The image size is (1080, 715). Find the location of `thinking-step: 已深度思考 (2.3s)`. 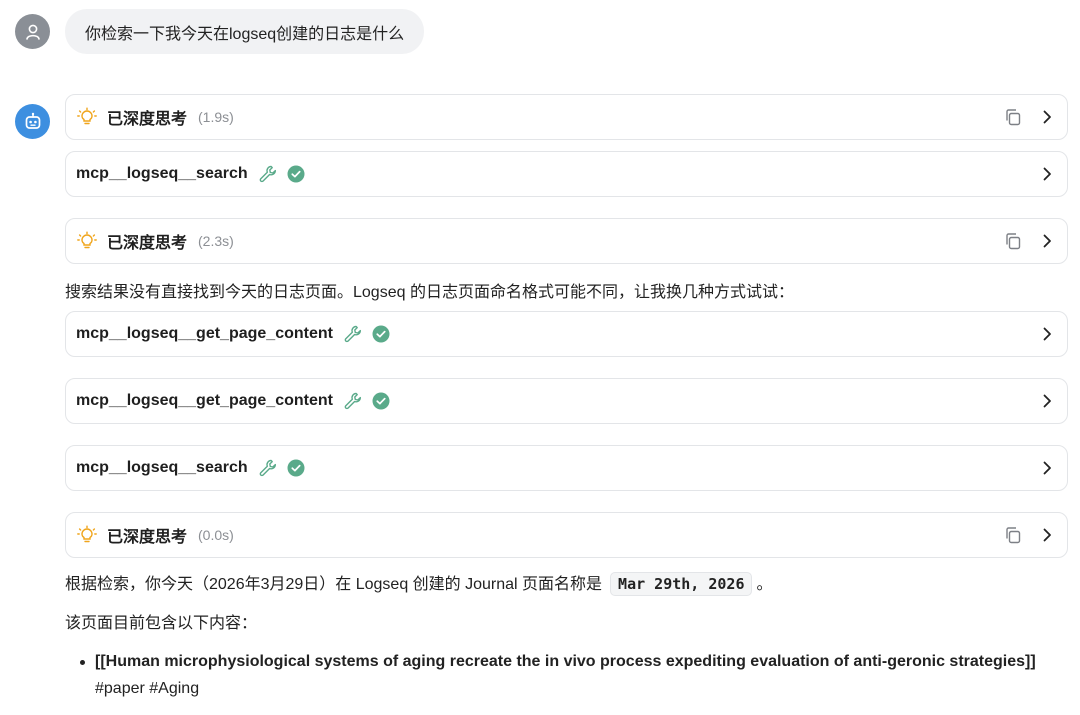

thinking-step: 已深度思考 (2.3s) is located at coordinates (566, 241).